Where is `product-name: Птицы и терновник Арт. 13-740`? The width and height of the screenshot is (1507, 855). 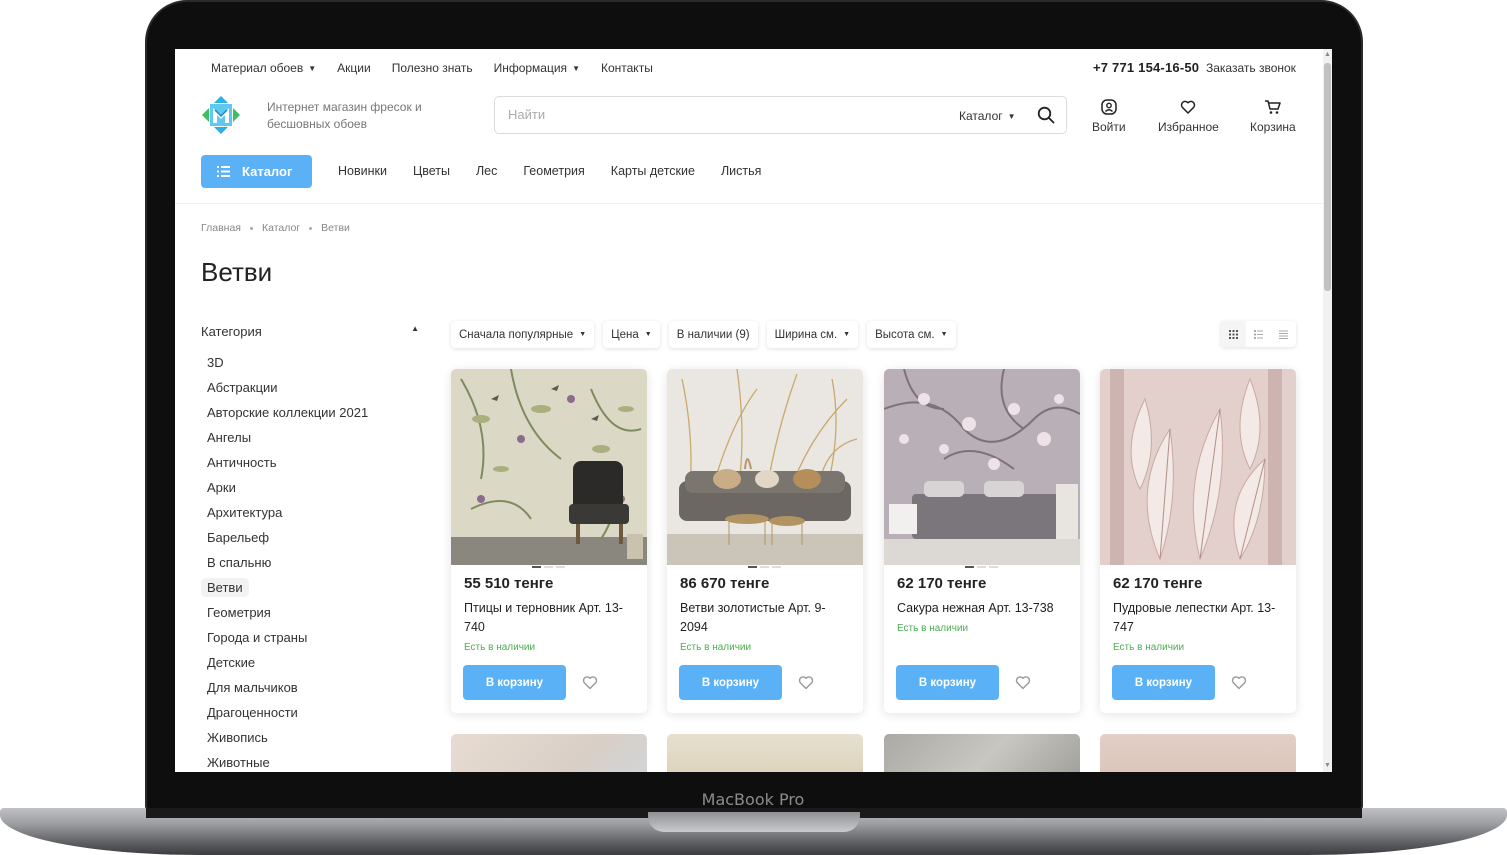 product-name: Птицы и терновник Арт. 13-740 is located at coordinates (550, 618).